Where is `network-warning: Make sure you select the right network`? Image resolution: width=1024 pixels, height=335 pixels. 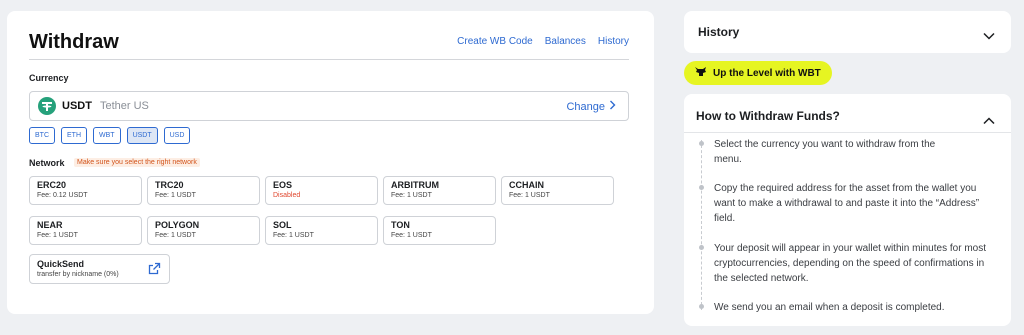
network-warning: Make sure you select the right network is located at coordinates (137, 162).